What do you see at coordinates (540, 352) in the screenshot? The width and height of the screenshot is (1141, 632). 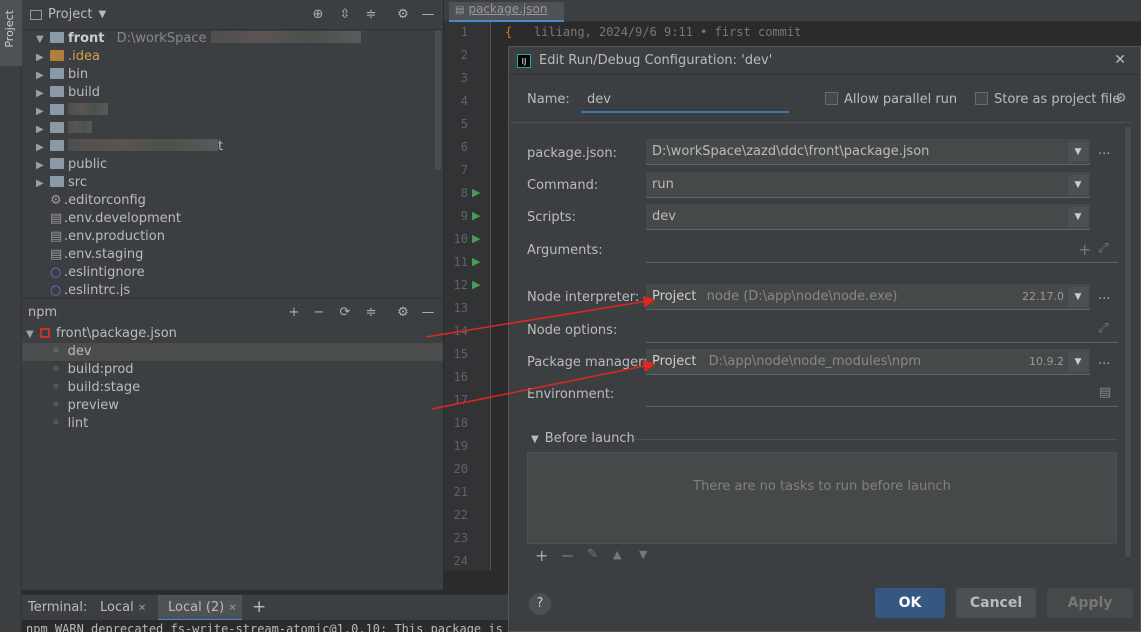 I see `annotation-overlay` at bounding box center [540, 352].